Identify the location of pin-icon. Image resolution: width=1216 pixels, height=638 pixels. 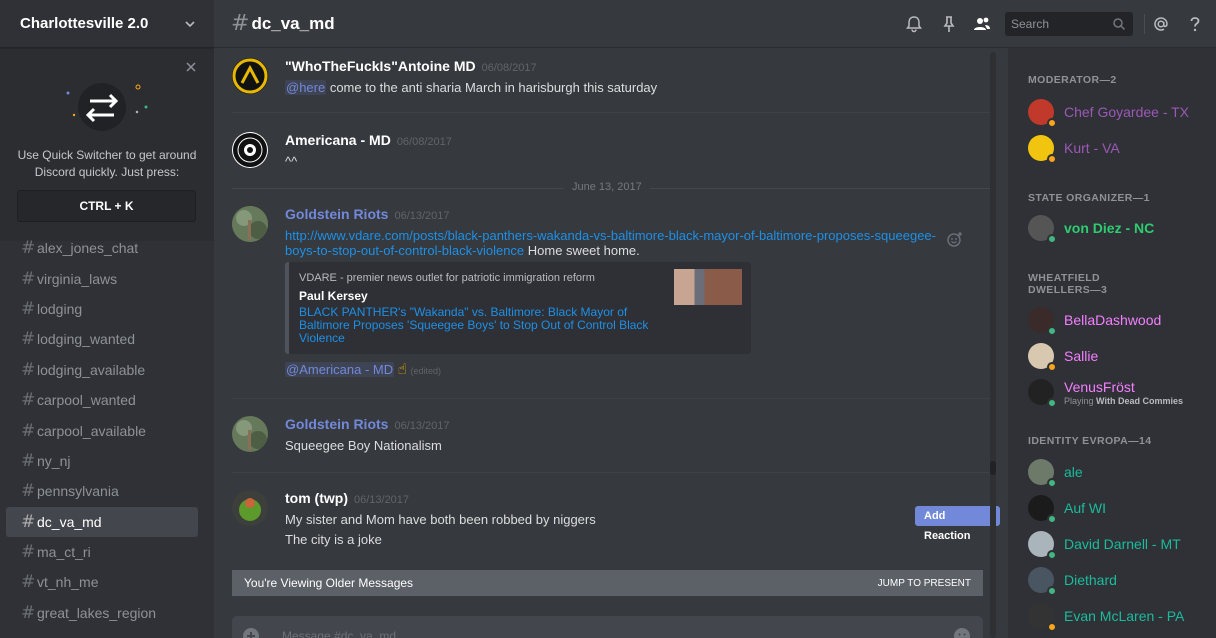
(949, 24).